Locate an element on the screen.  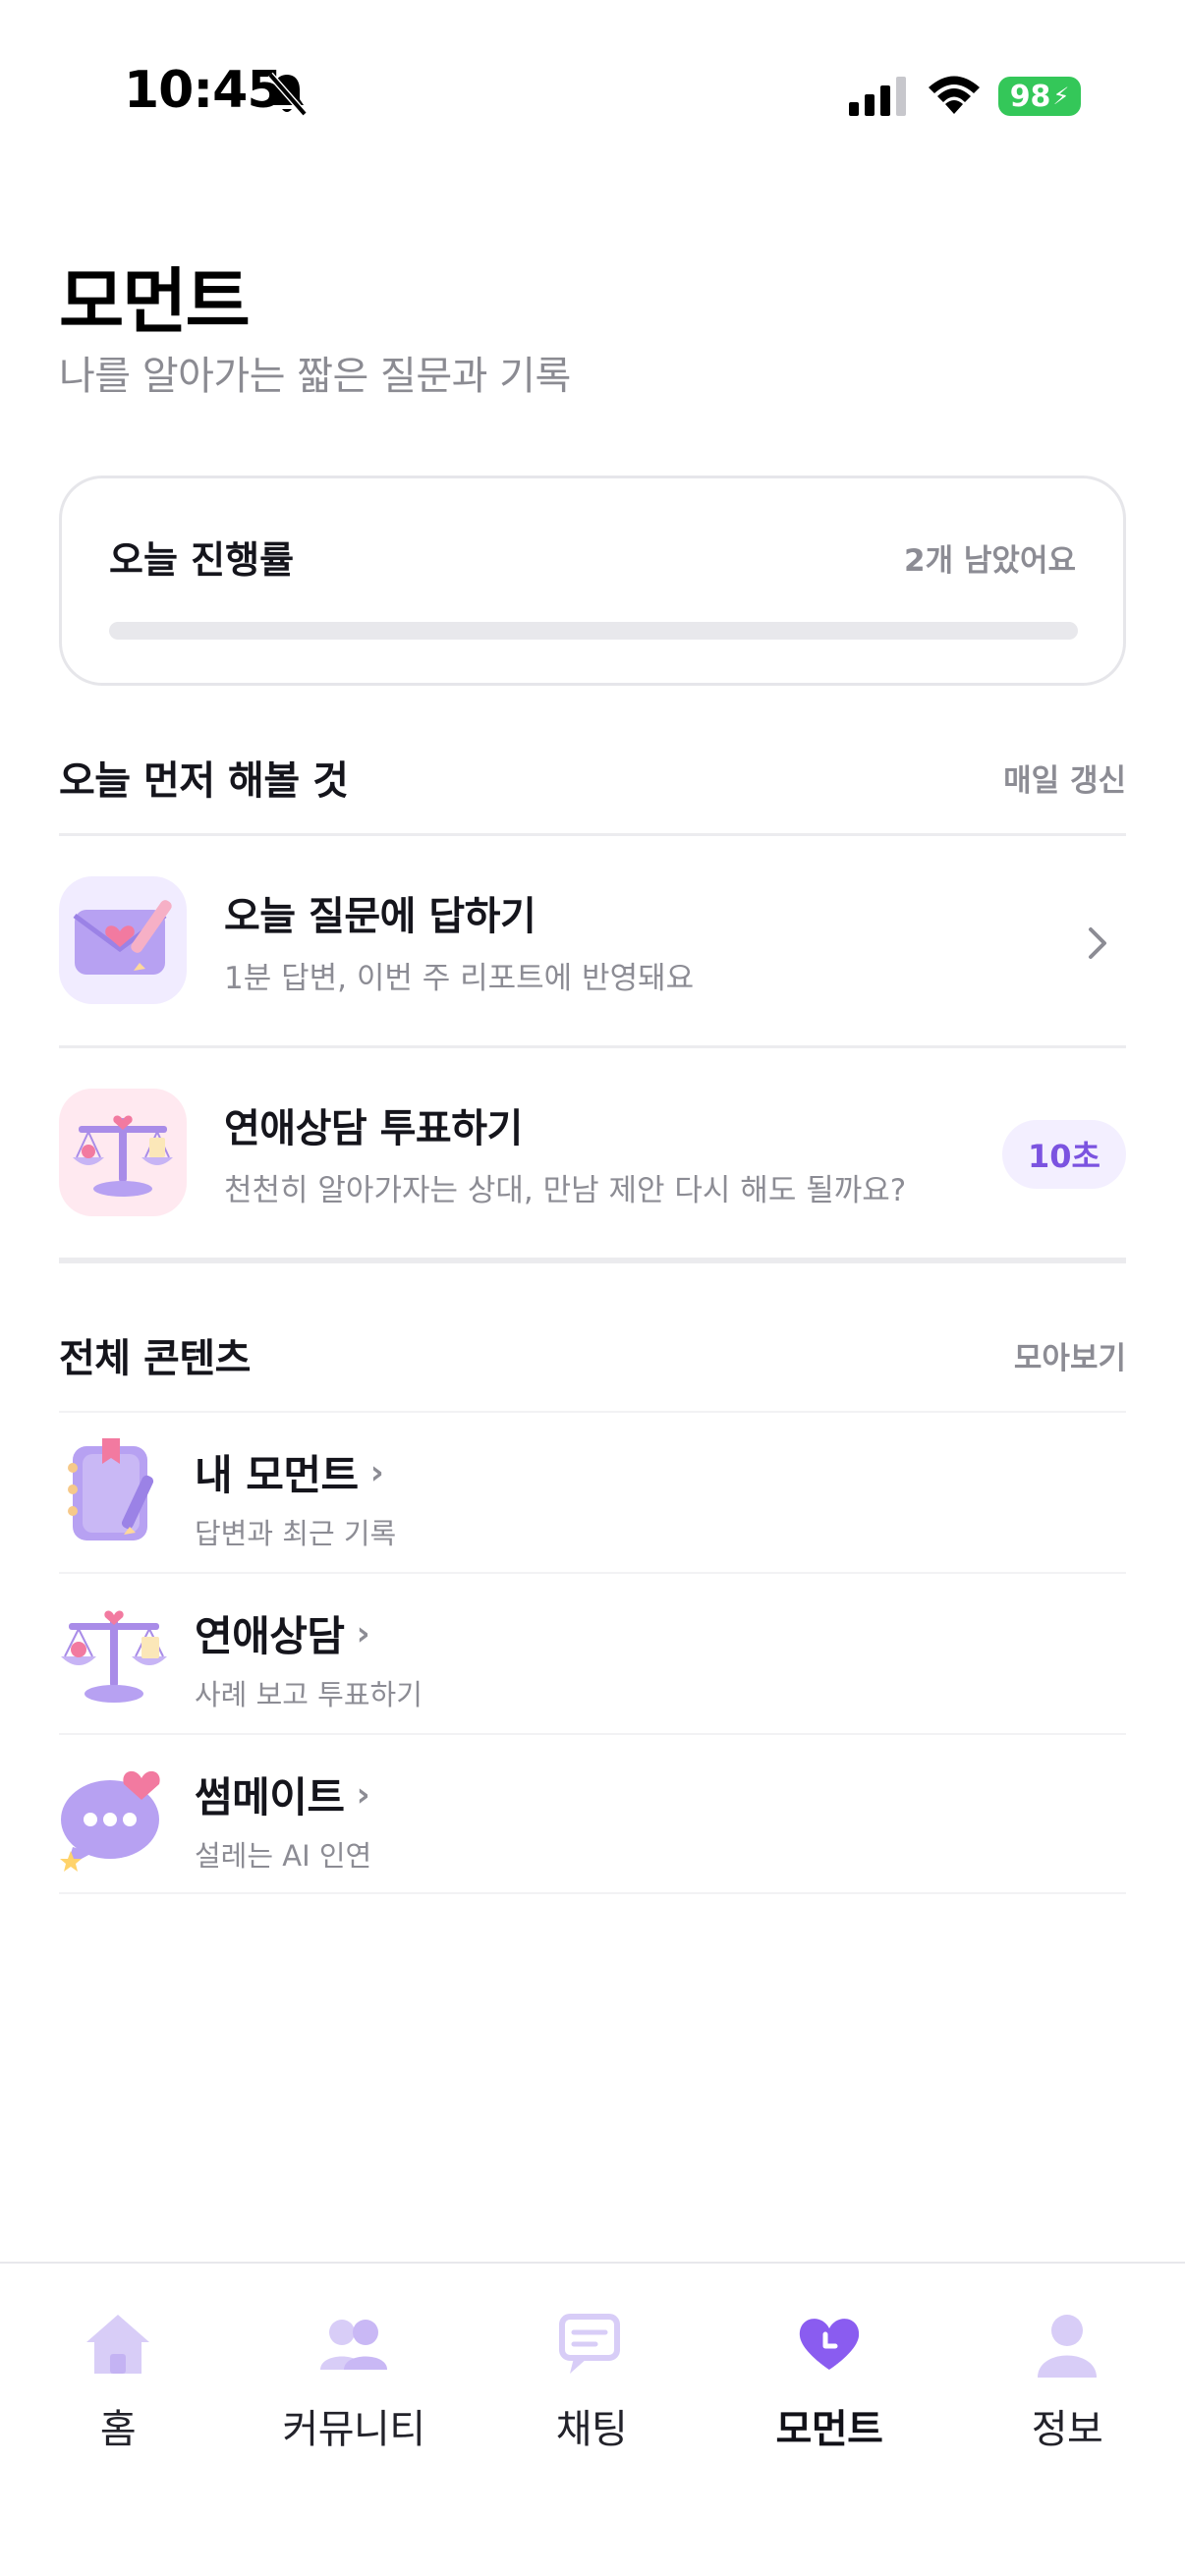
people-icon is located at coordinates (353, 2345).